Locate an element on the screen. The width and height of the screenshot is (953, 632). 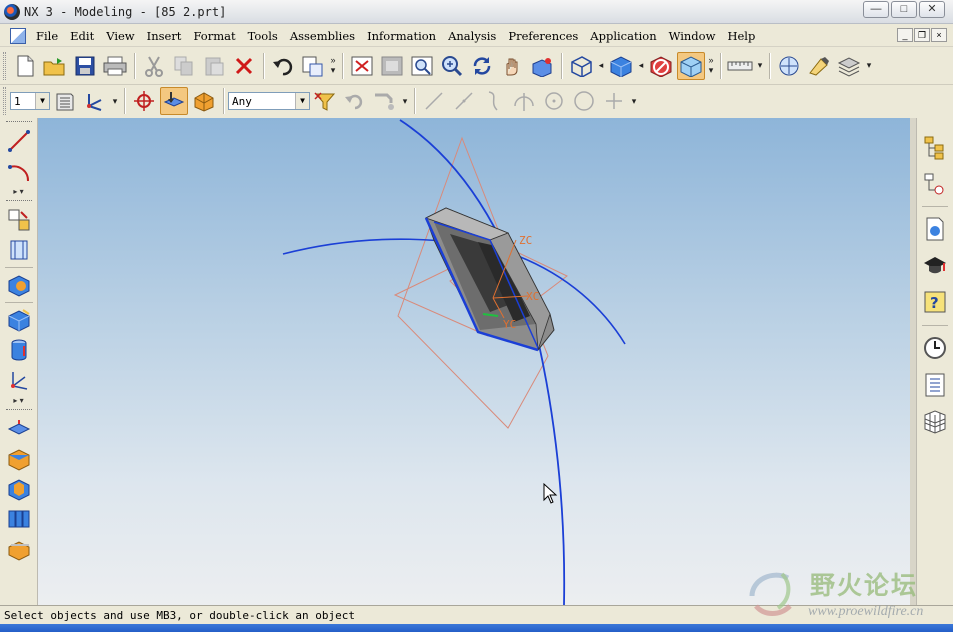
assembly-navigator-icon is located at coordinates (935, 147).